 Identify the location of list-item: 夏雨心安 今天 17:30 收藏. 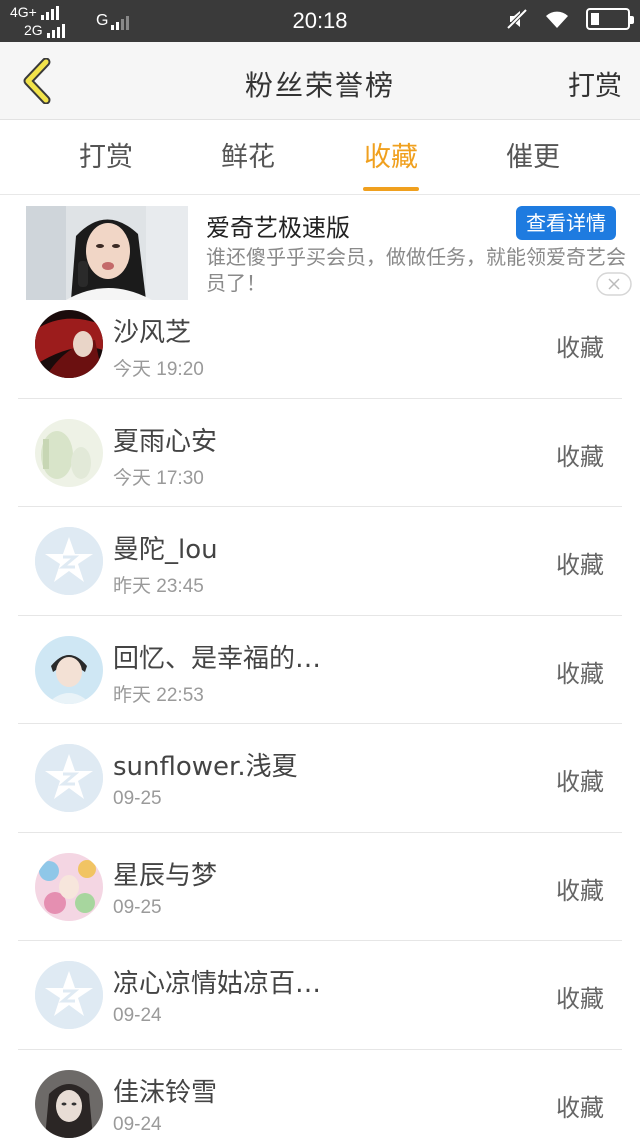
(320, 453).